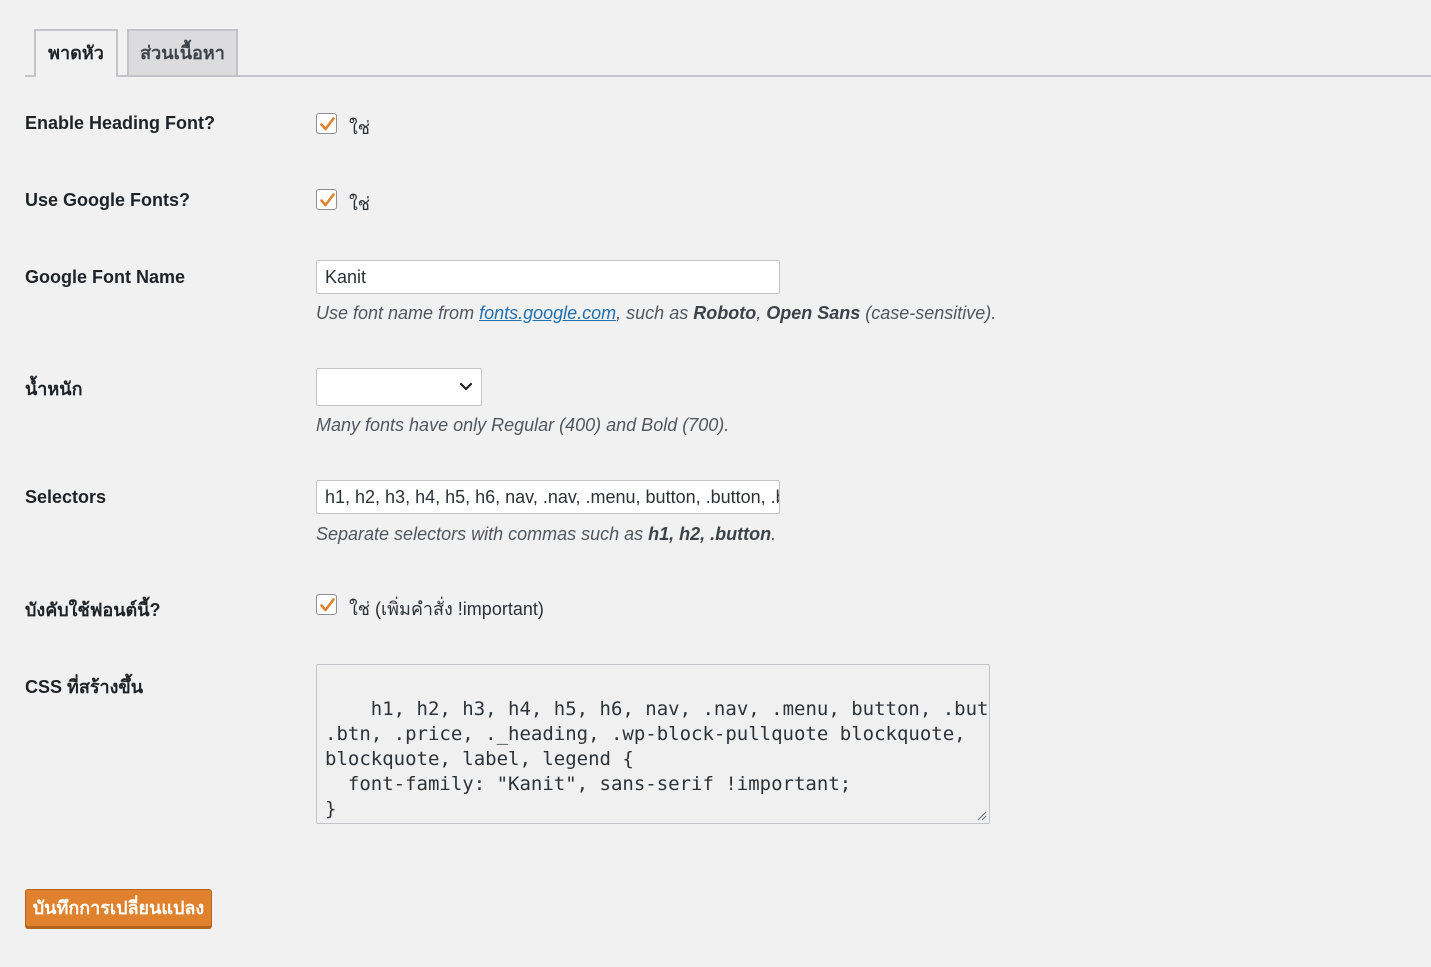 The height and width of the screenshot is (967, 1431). Describe the element at coordinates (54, 389) in the screenshot. I see `font-weight-label: น้ำหนัก` at that location.